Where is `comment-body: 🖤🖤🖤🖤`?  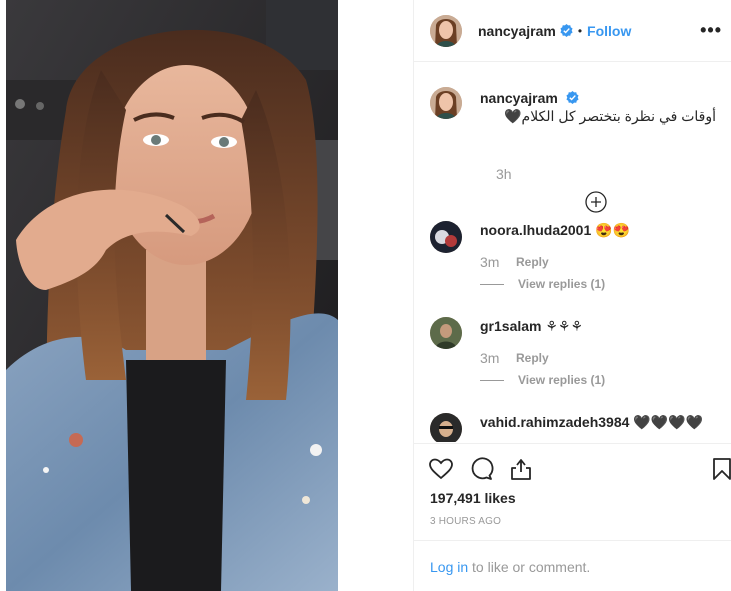 comment-body: 🖤🖤🖤🖤 is located at coordinates (668, 422).